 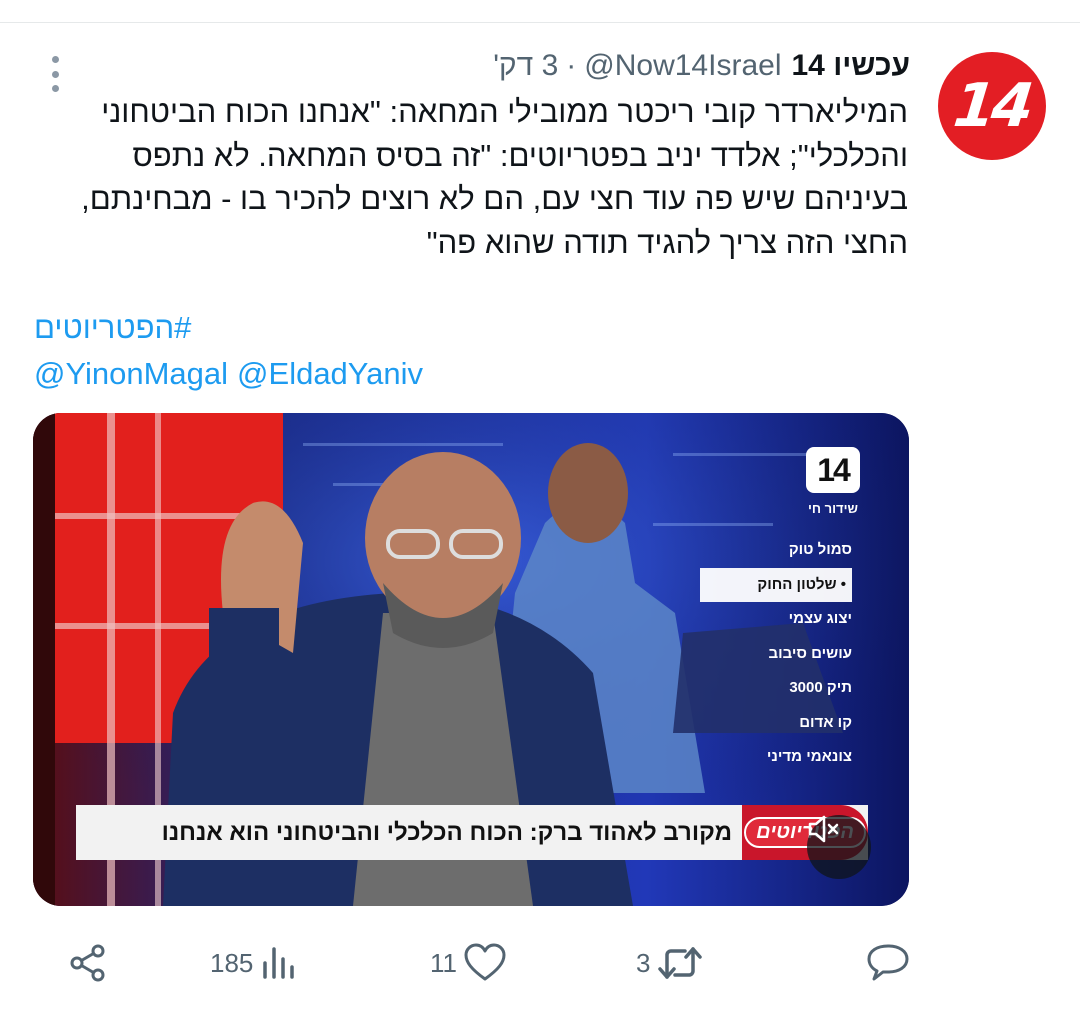 I want to click on show-item-active: • שלטון החוק, so click(x=776, y=584).